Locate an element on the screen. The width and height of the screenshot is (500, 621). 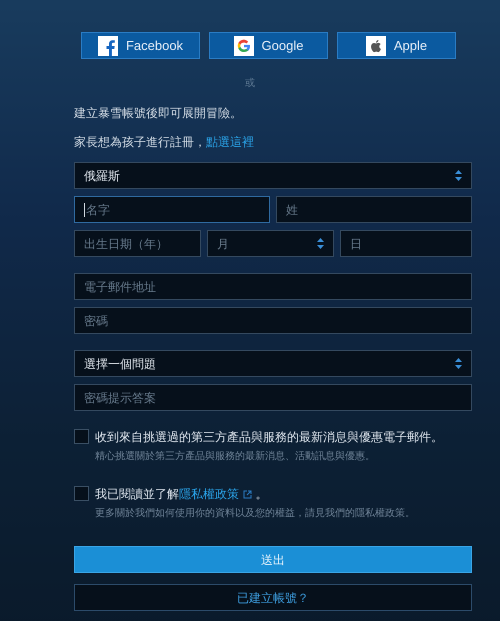
facebook-logo-icon is located at coordinates (108, 46).